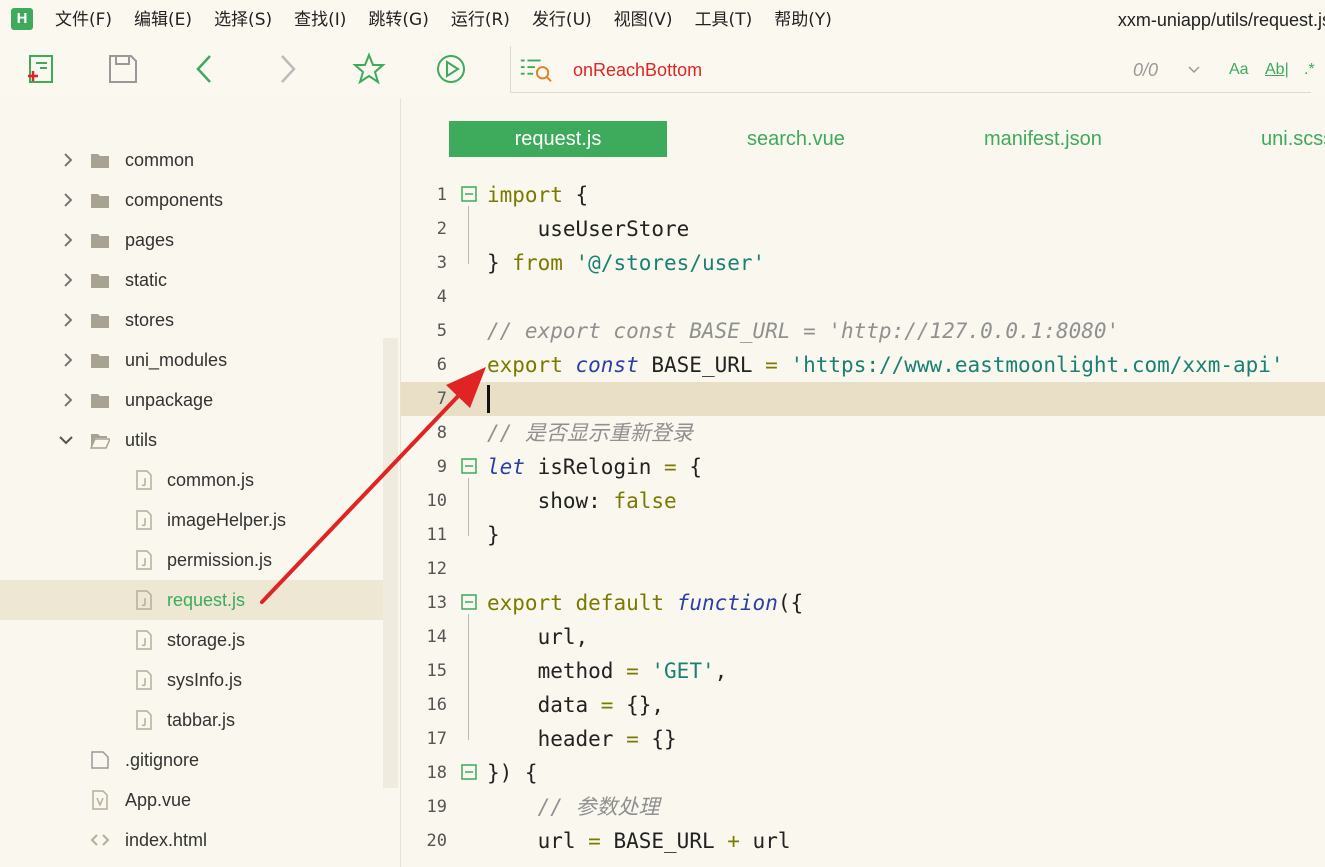  What do you see at coordinates (863, 739) in the screenshot?
I see `code-line: 17 header = {}` at bounding box center [863, 739].